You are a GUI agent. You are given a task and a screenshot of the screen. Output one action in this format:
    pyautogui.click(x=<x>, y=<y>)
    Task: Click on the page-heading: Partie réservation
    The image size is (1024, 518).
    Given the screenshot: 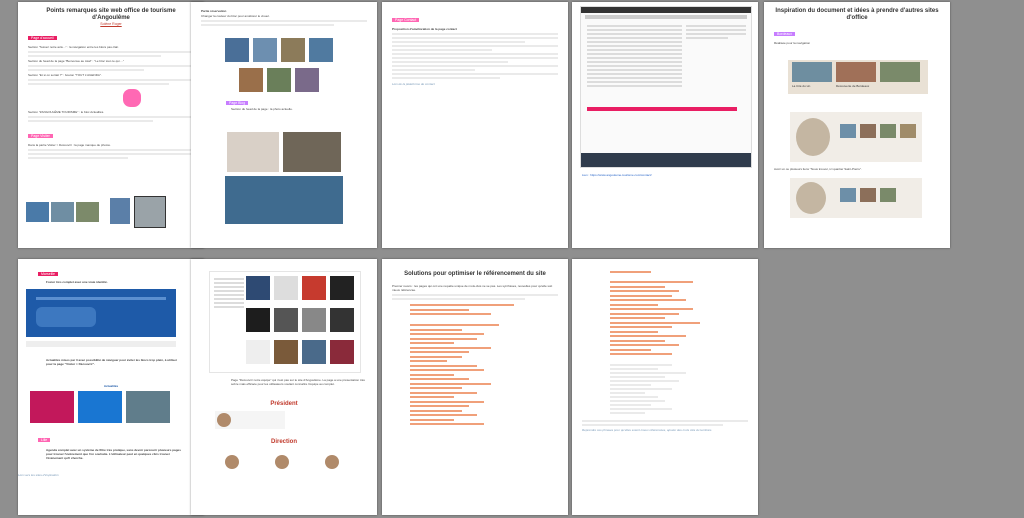 What is the action you would take?
    pyautogui.click(x=214, y=11)
    